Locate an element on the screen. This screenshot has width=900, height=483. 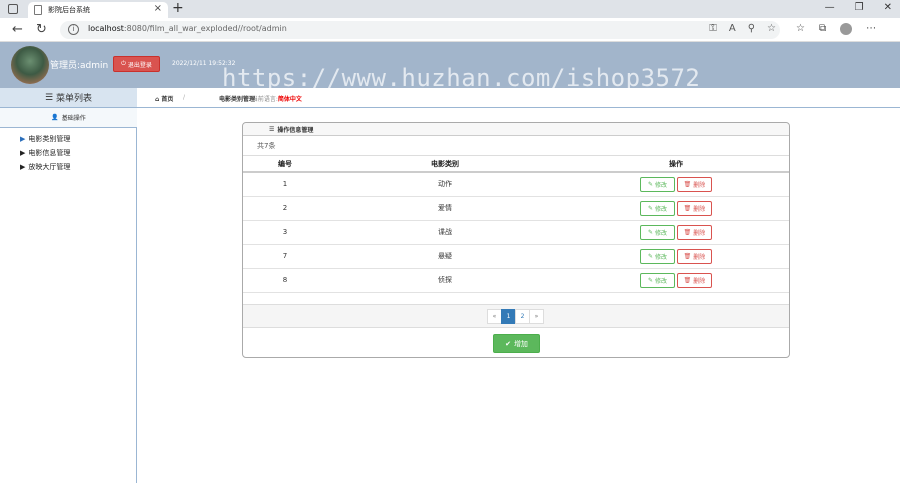
cell-id: 8 is located at coordinates (285, 280).